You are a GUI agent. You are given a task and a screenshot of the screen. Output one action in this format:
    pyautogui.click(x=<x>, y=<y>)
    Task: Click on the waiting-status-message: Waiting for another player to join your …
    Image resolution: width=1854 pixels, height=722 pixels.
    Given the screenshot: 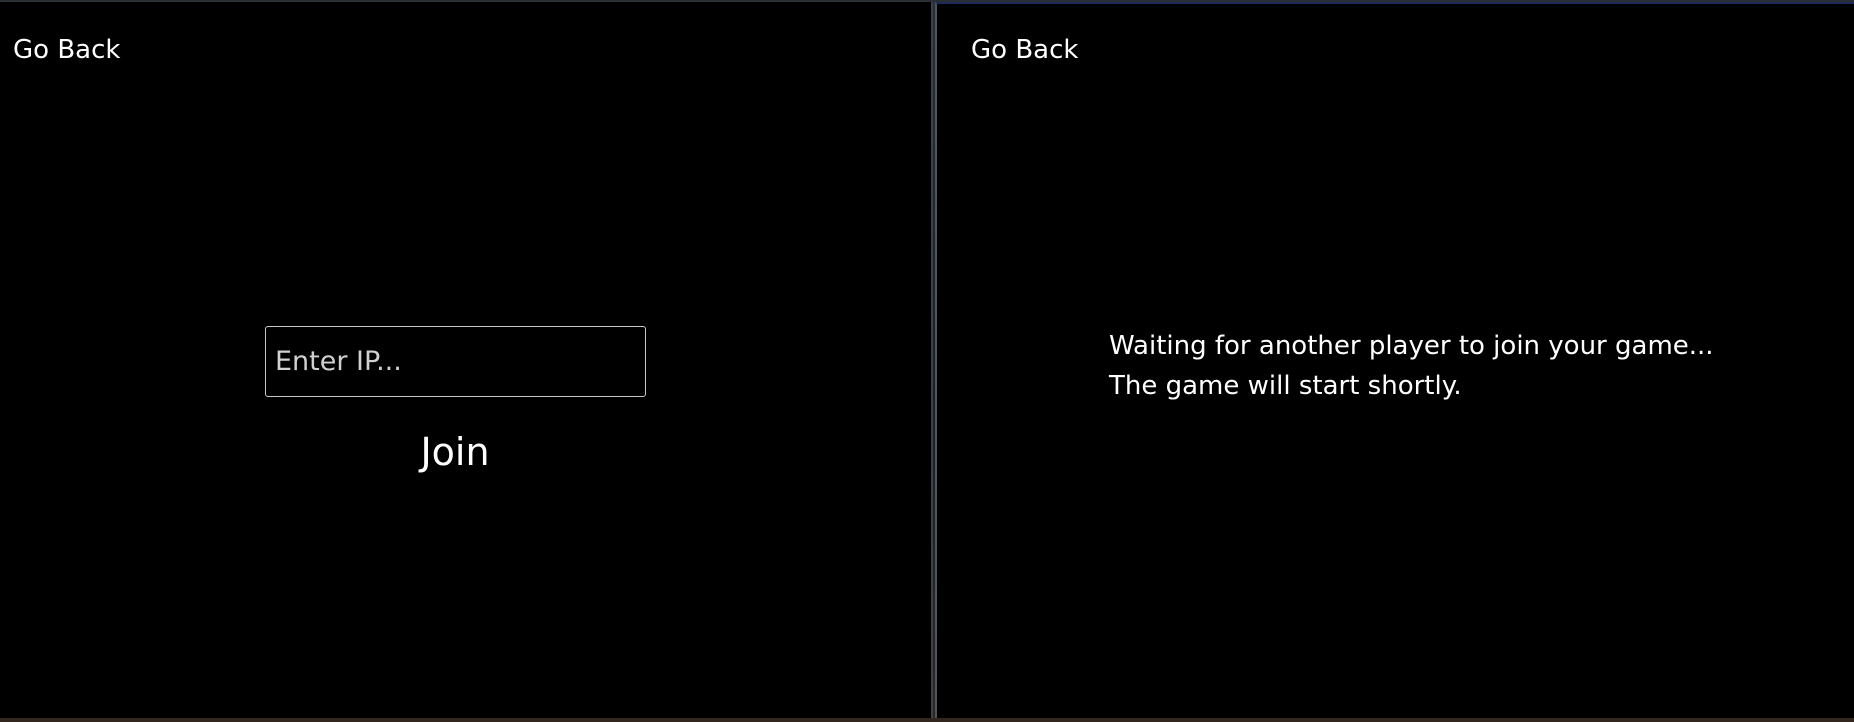 What is the action you would take?
    pyautogui.click(x=1411, y=366)
    